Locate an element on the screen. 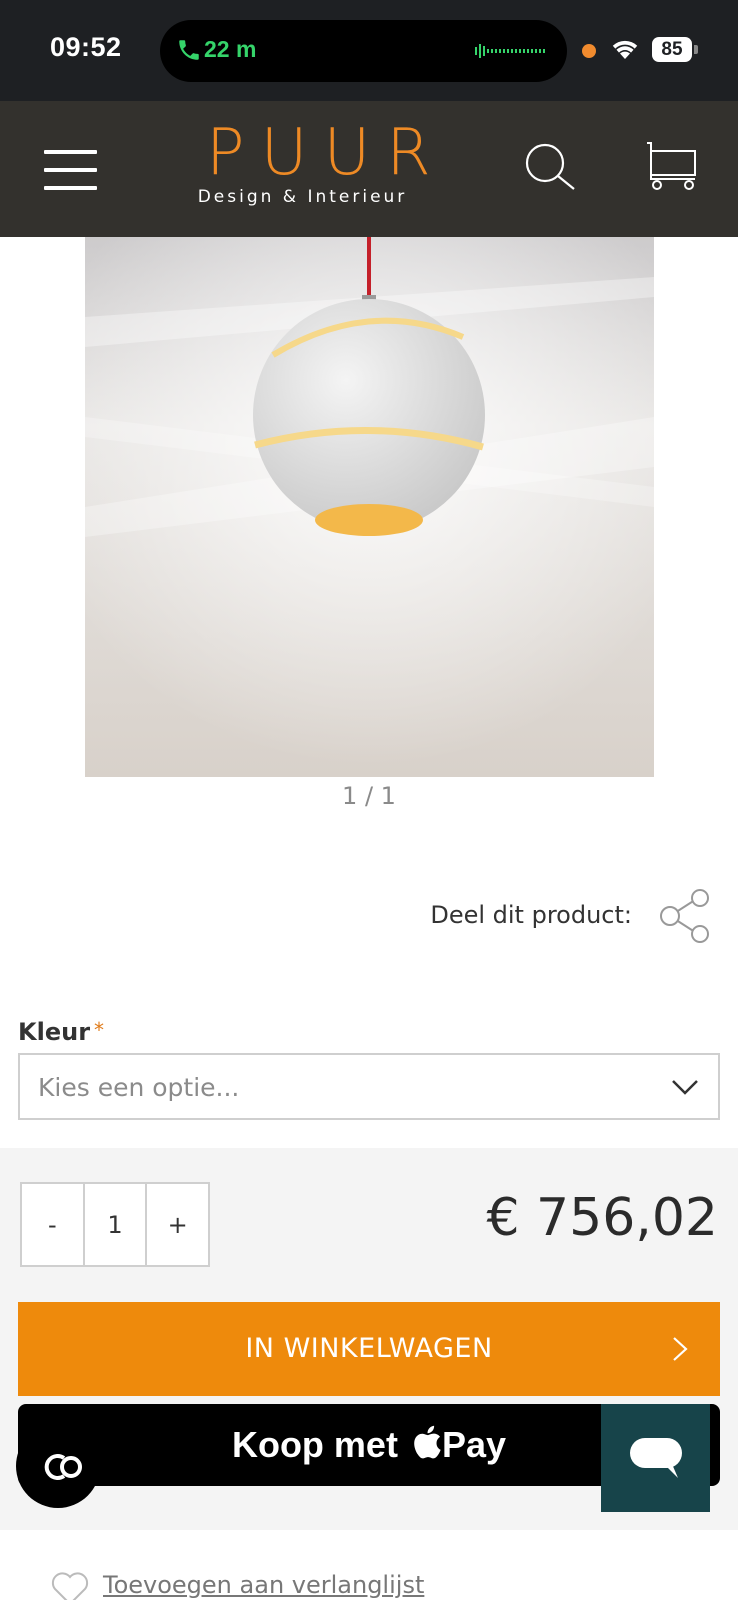  cart-icon is located at coordinates (671, 166).